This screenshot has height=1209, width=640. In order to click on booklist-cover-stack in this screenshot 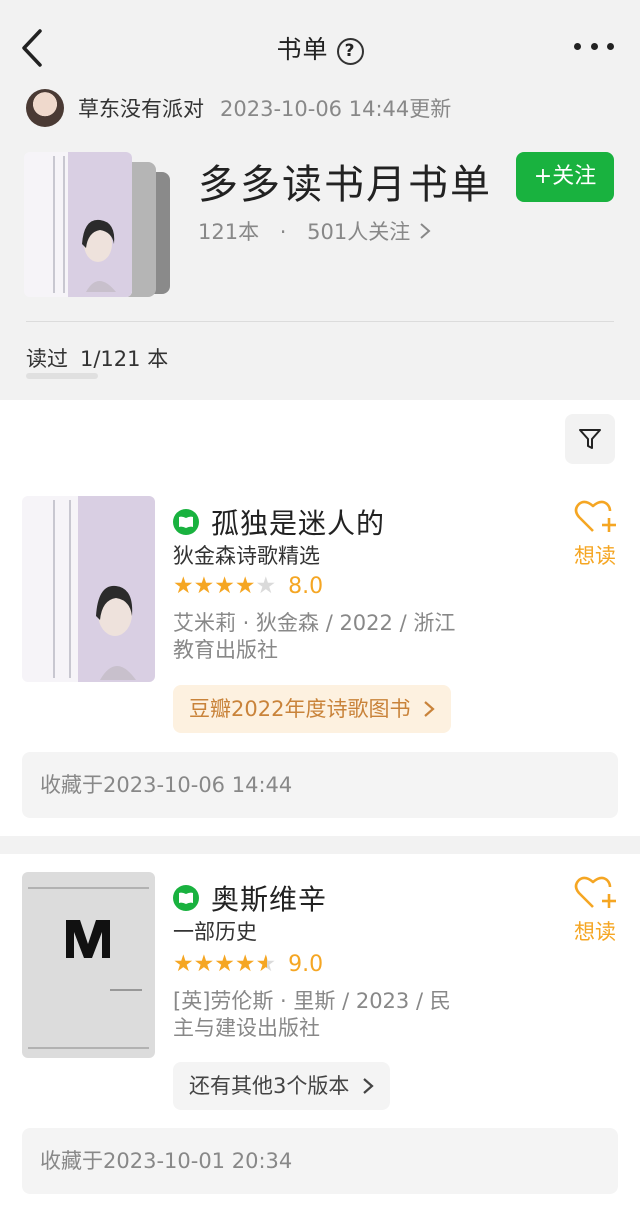, I will do `click(99, 224)`.